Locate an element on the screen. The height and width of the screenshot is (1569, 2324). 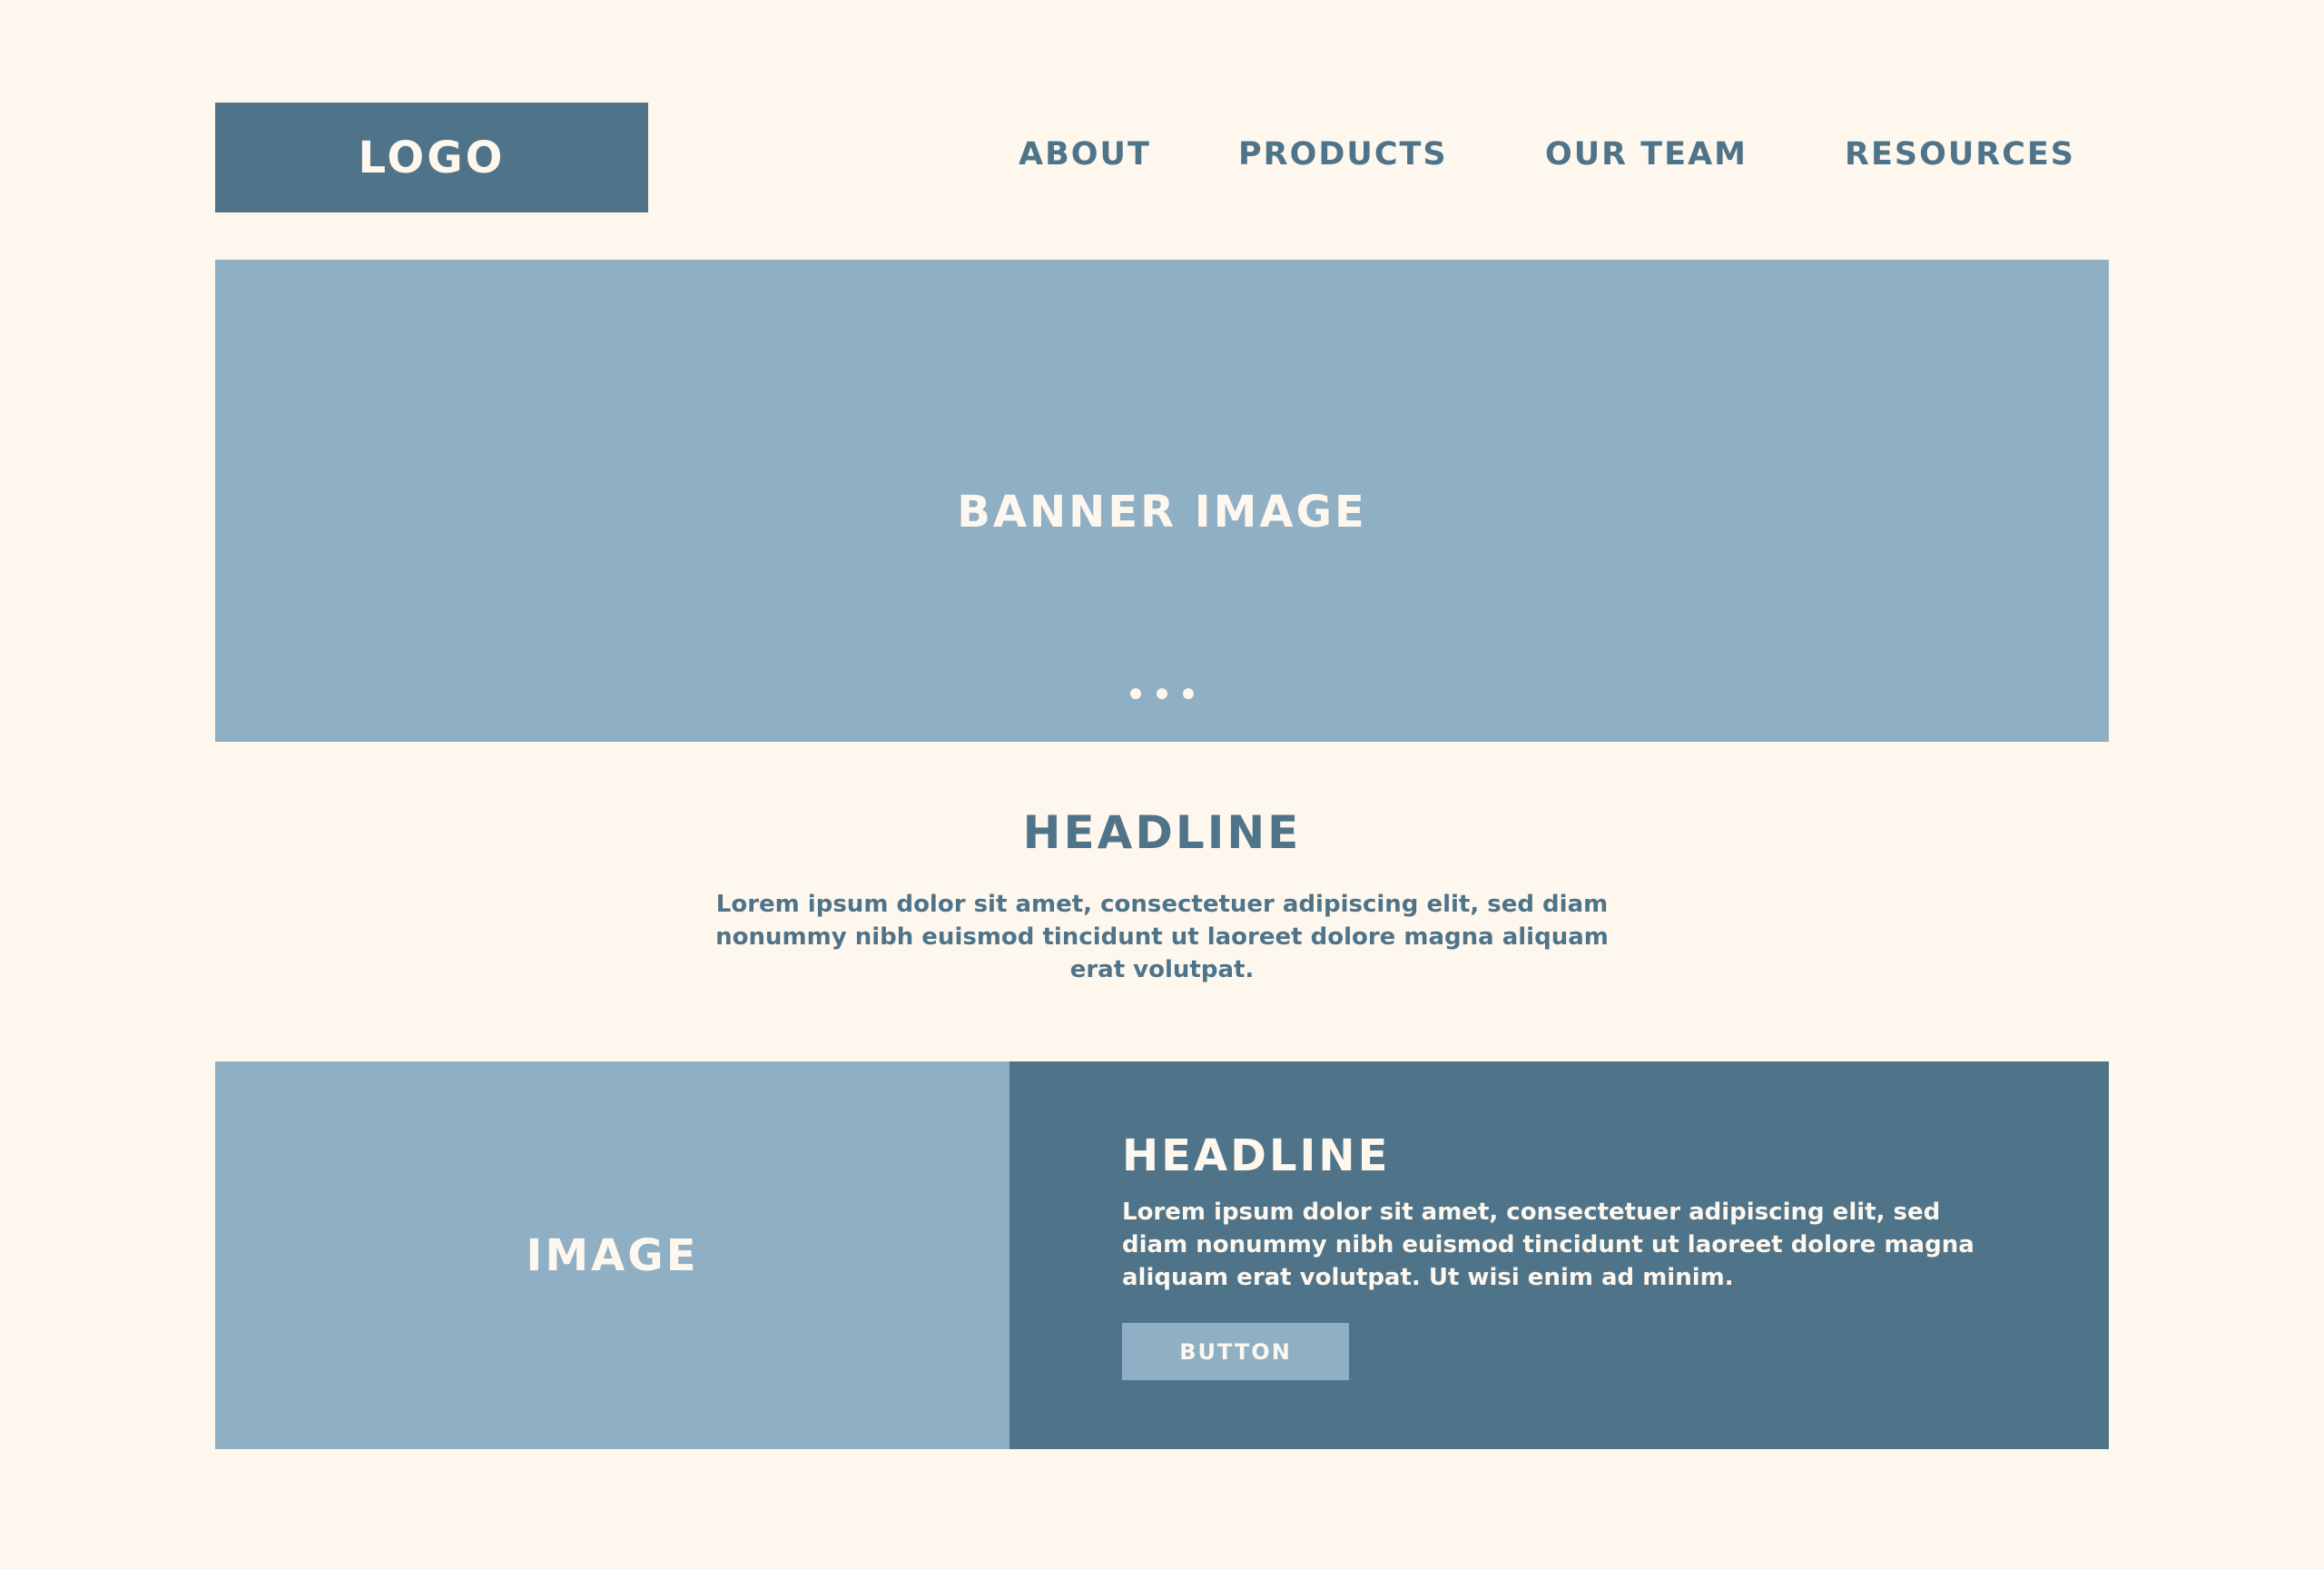
intro-headline: HEADLINE is located at coordinates (1162, 832).